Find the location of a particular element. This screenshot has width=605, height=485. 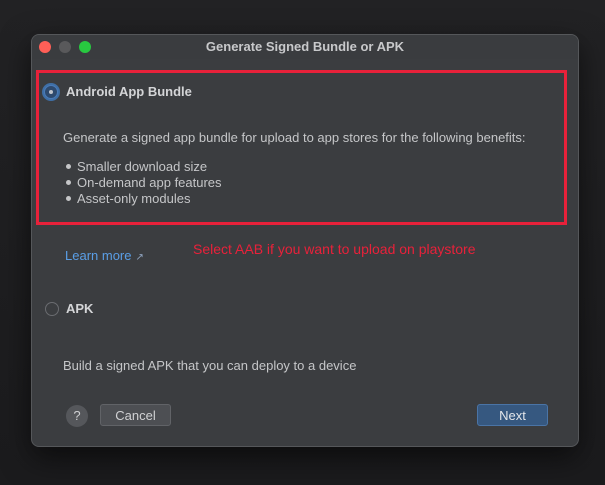

option-label-android-app-bundle: Android App Bundle is located at coordinates (129, 91).